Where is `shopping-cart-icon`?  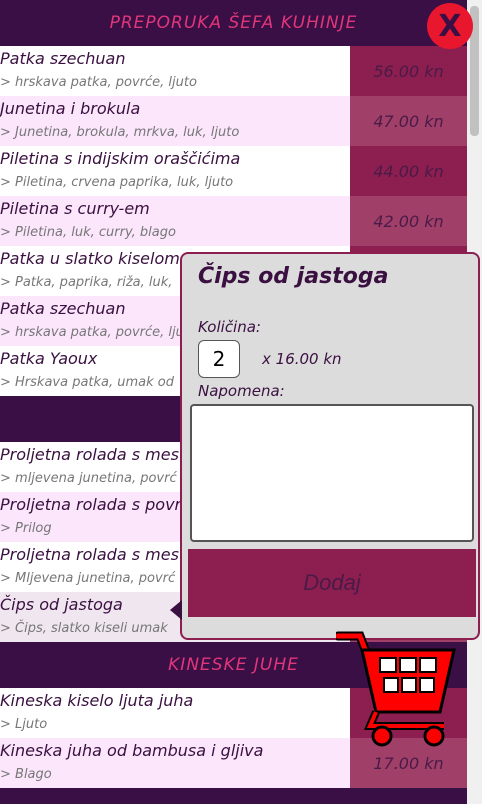 shopping-cart-icon is located at coordinates (394, 689).